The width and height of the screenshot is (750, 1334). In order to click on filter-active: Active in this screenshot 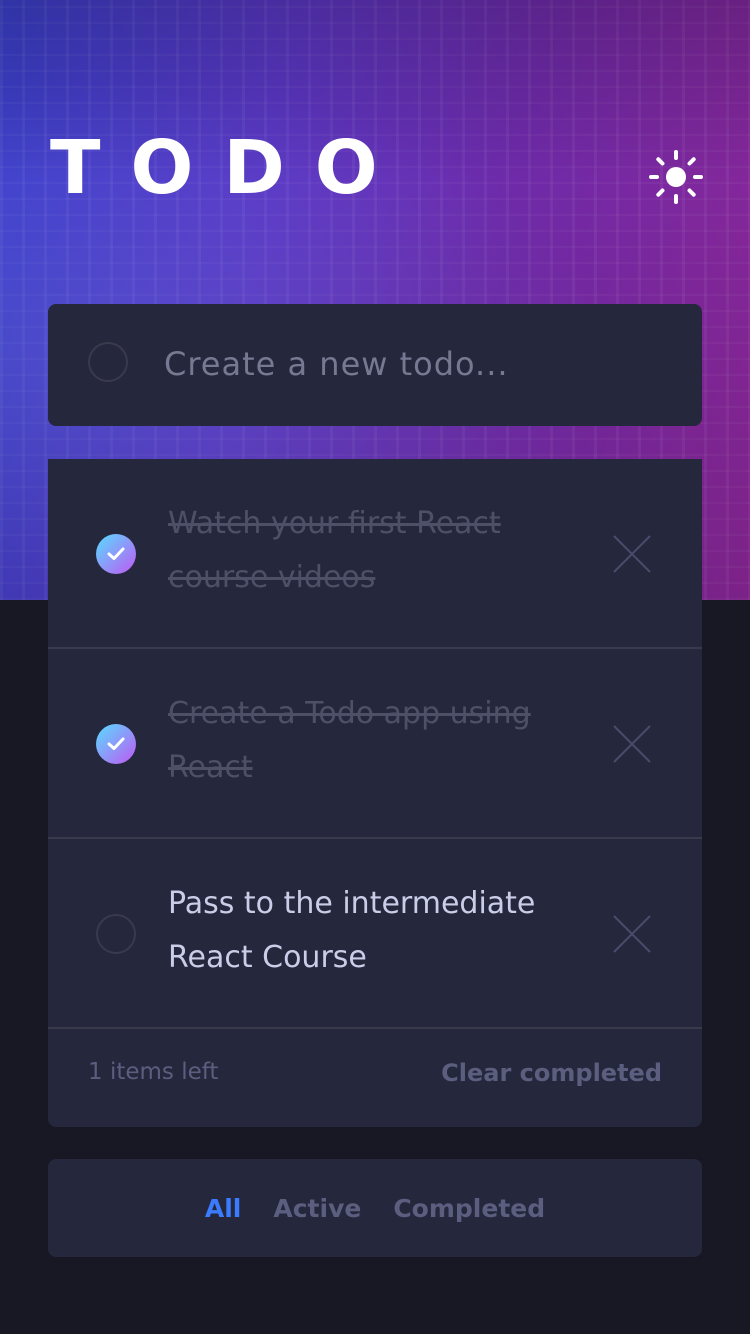, I will do `click(317, 1208)`.